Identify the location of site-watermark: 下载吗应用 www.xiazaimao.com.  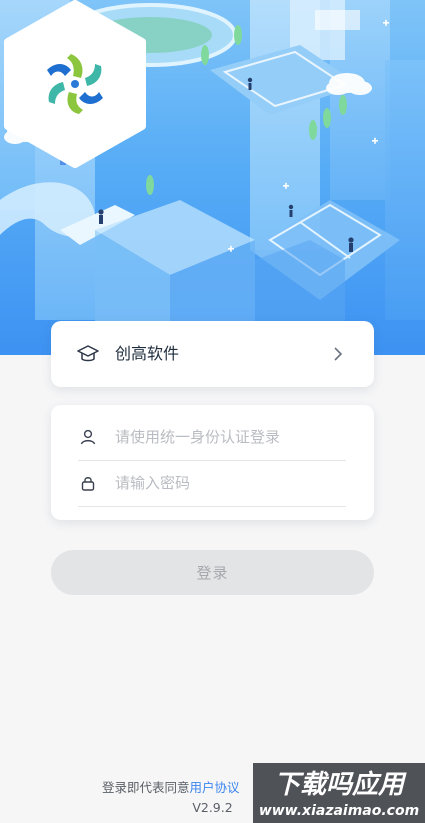
(339, 793).